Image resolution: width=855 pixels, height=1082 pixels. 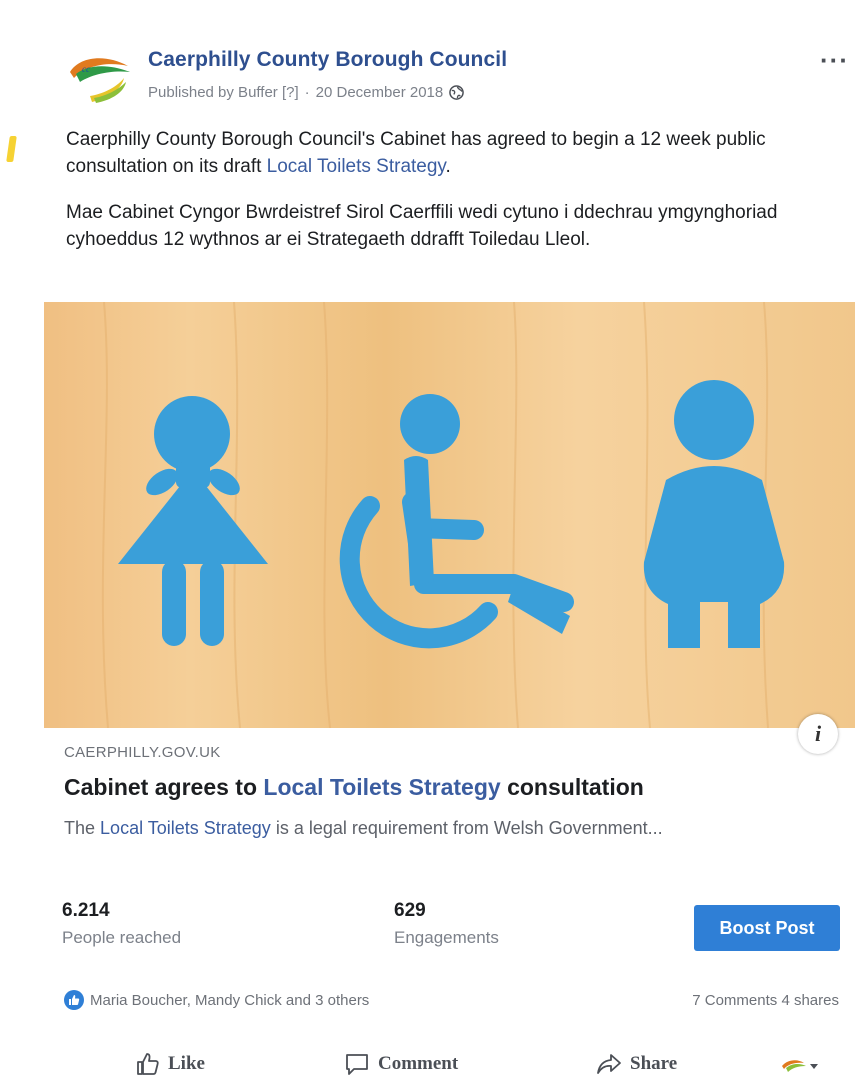 What do you see at coordinates (122, 937) in the screenshot?
I see `people-reached-label: People reached` at bounding box center [122, 937].